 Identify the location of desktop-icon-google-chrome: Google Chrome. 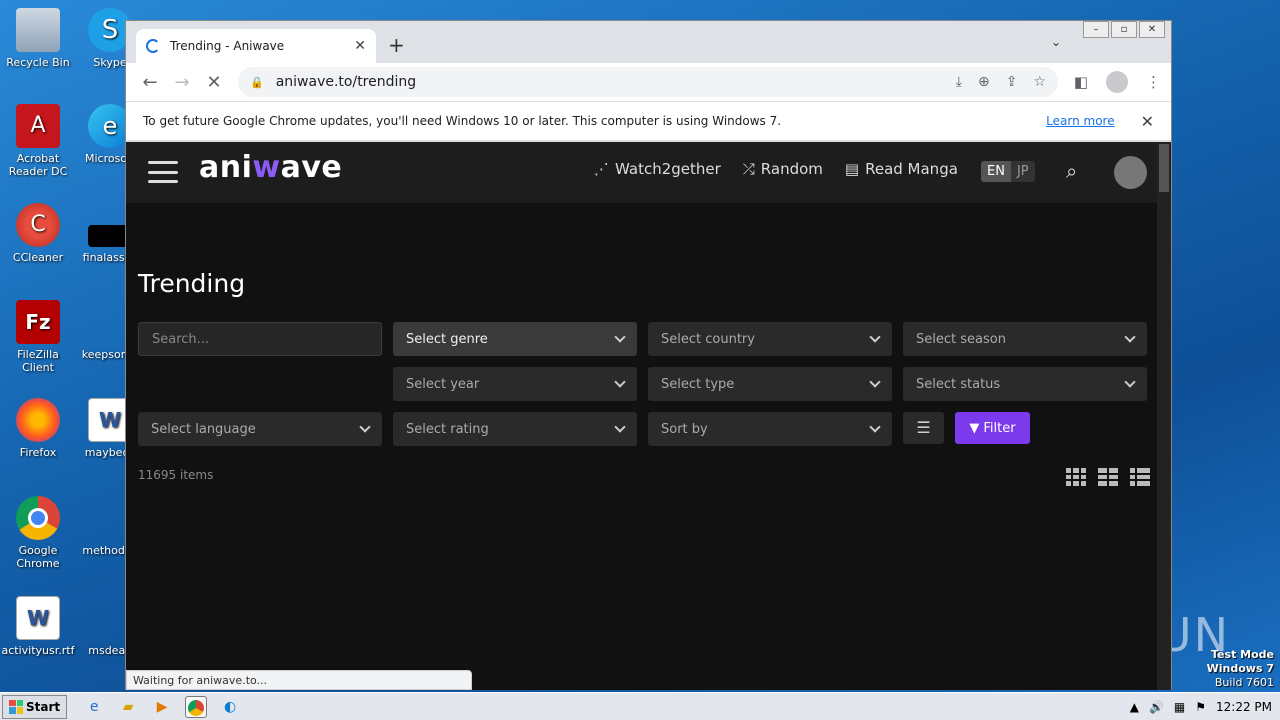
(38, 533).